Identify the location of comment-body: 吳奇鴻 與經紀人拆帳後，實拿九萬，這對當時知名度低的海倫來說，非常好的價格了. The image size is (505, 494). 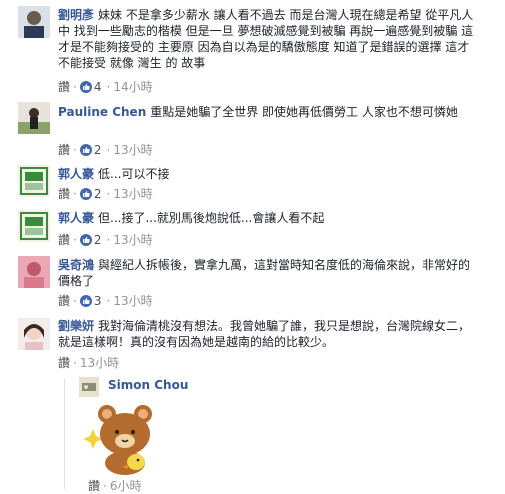
(268, 273).